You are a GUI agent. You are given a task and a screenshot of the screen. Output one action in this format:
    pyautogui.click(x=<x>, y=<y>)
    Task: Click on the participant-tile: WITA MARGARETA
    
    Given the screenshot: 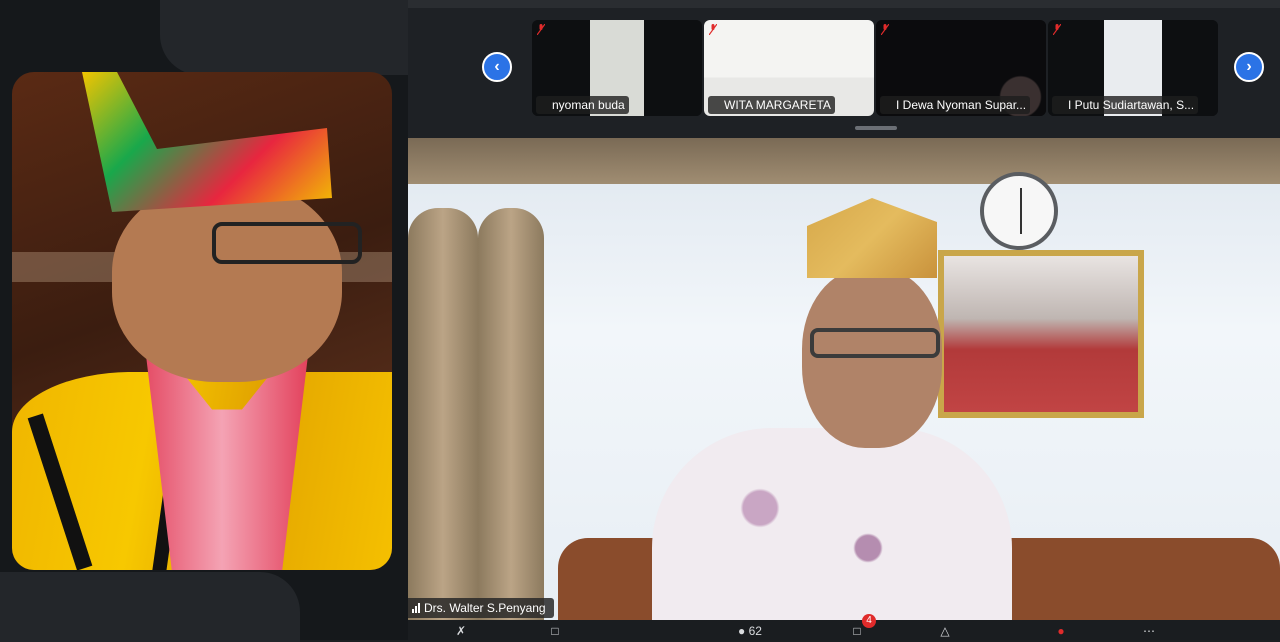 What is the action you would take?
    pyautogui.click(x=789, y=68)
    